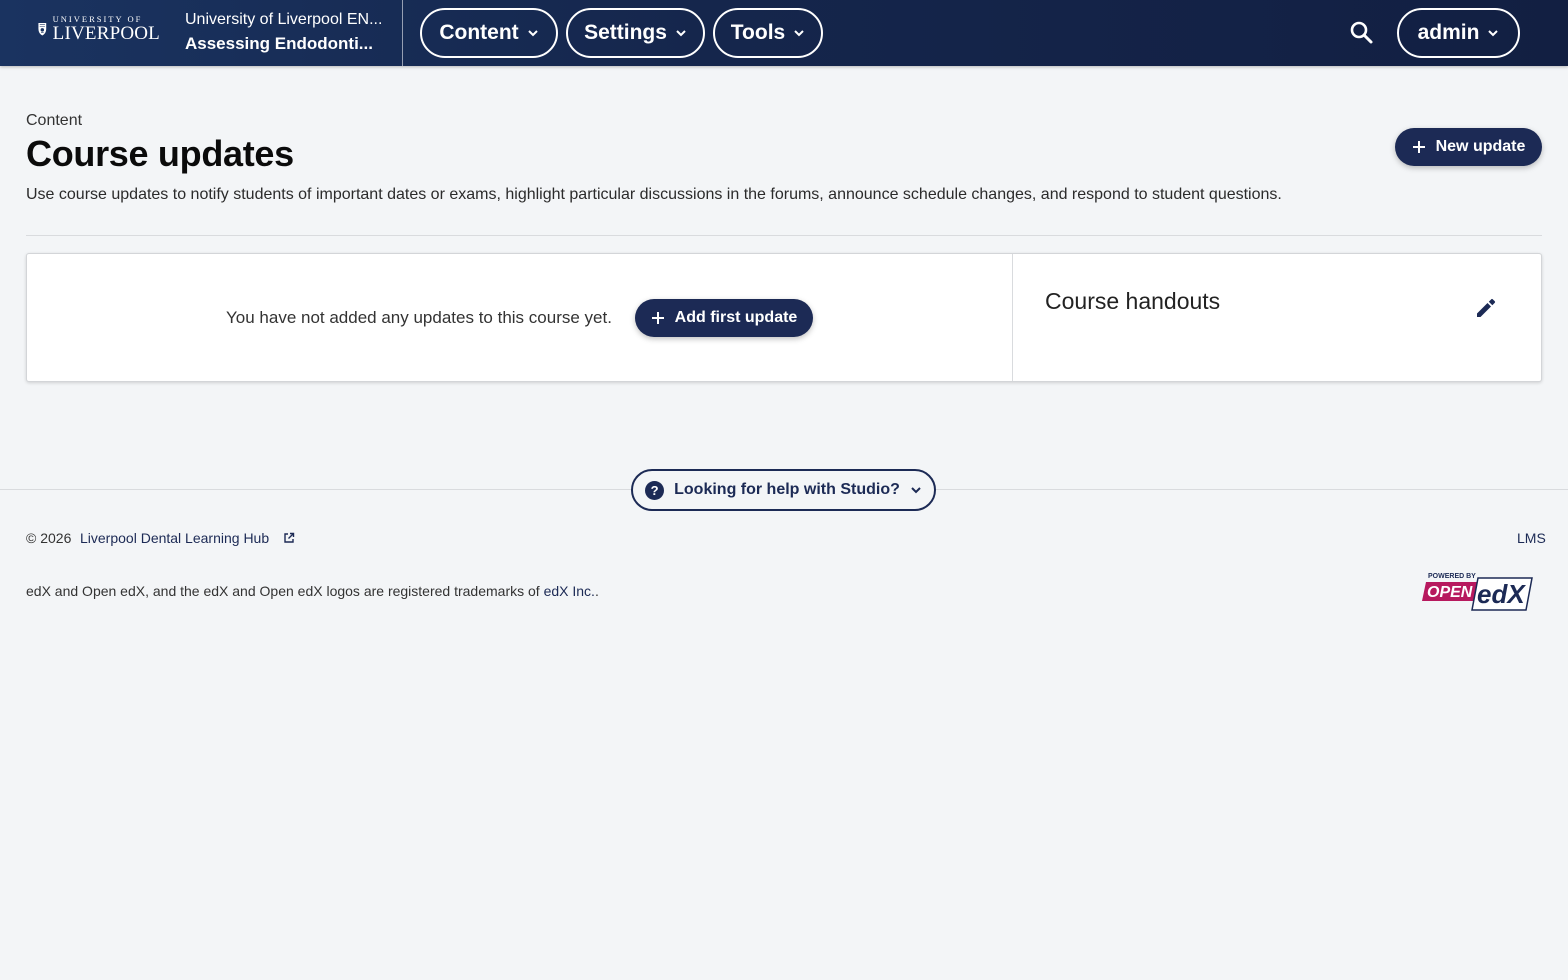 The width and height of the screenshot is (1568, 980). What do you see at coordinates (479, 32) in the screenshot?
I see `nav-content-label: Content` at bounding box center [479, 32].